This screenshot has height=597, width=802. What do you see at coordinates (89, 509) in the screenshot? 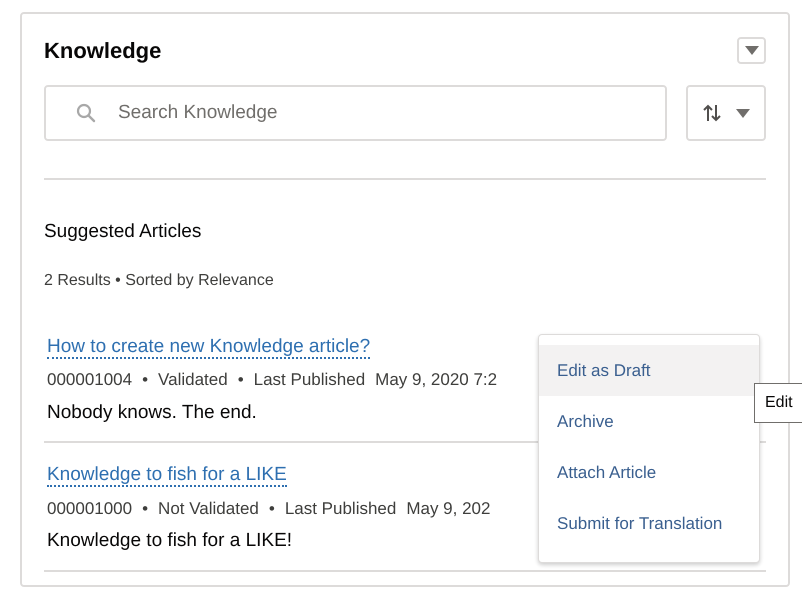
I see `article-number: 000001000` at bounding box center [89, 509].